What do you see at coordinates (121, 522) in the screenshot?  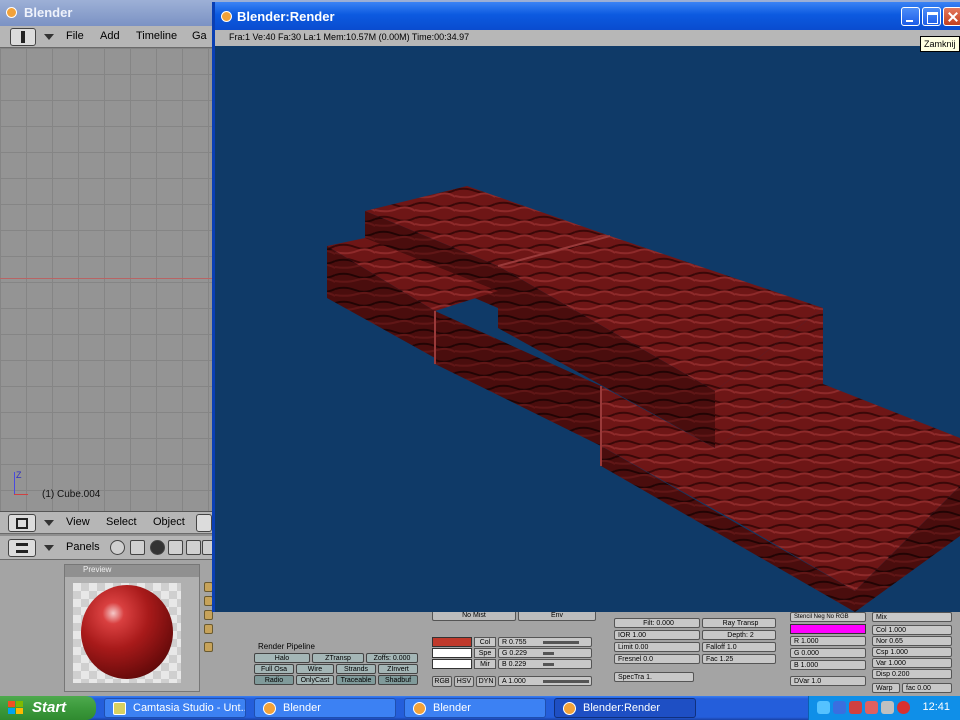 I see `menu-select: Select` at bounding box center [121, 522].